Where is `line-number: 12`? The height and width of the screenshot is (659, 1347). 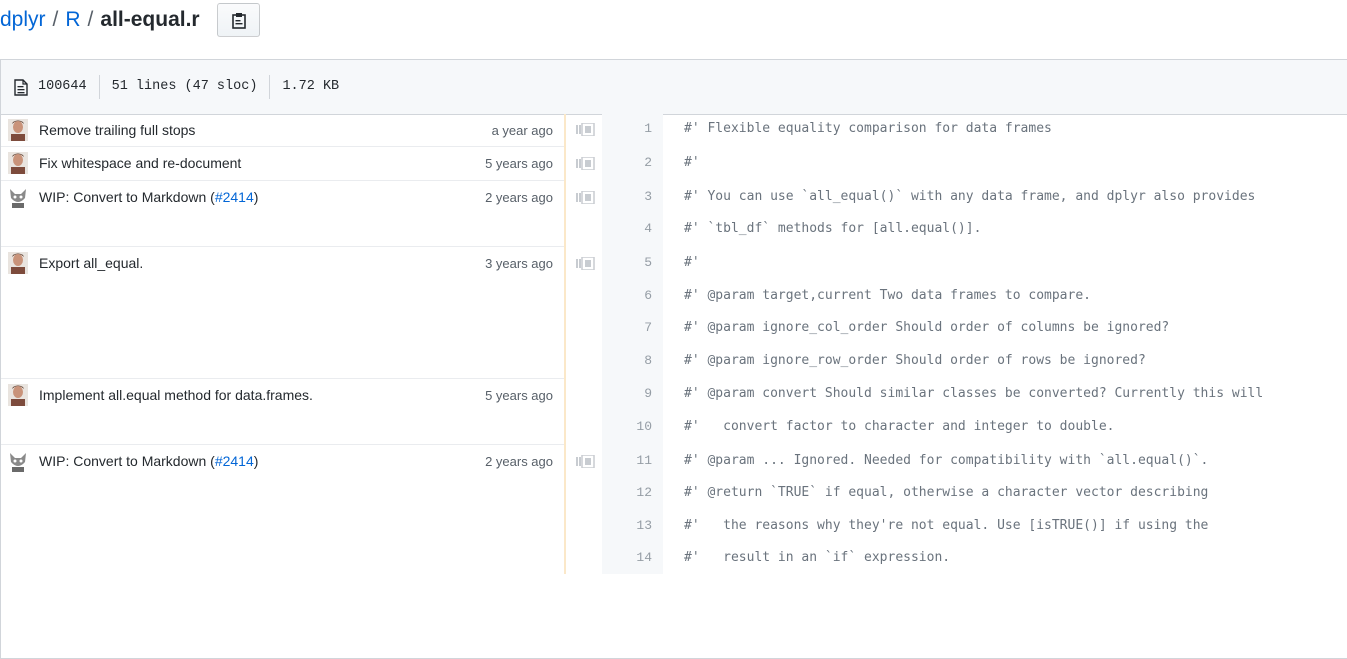 line-number: 12 is located at coordinates (627, 492).